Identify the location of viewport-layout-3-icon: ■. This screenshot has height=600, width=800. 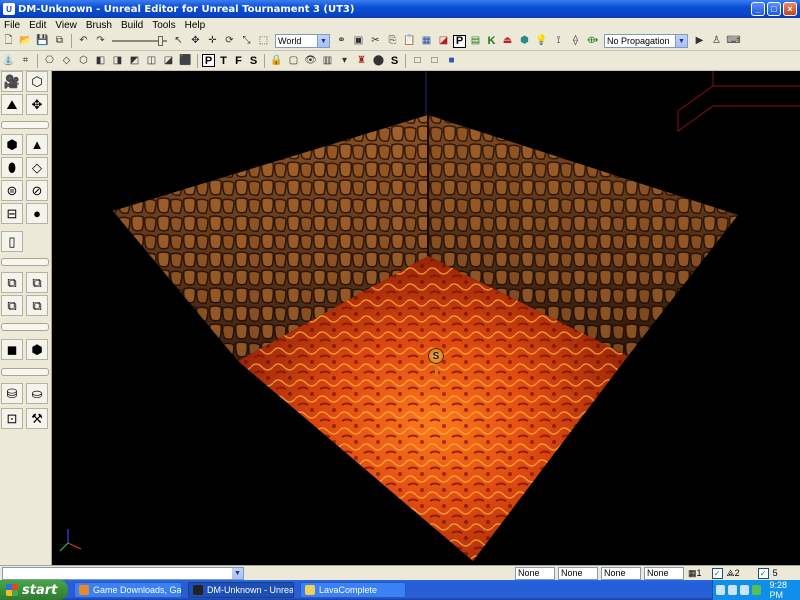
(451, 60).